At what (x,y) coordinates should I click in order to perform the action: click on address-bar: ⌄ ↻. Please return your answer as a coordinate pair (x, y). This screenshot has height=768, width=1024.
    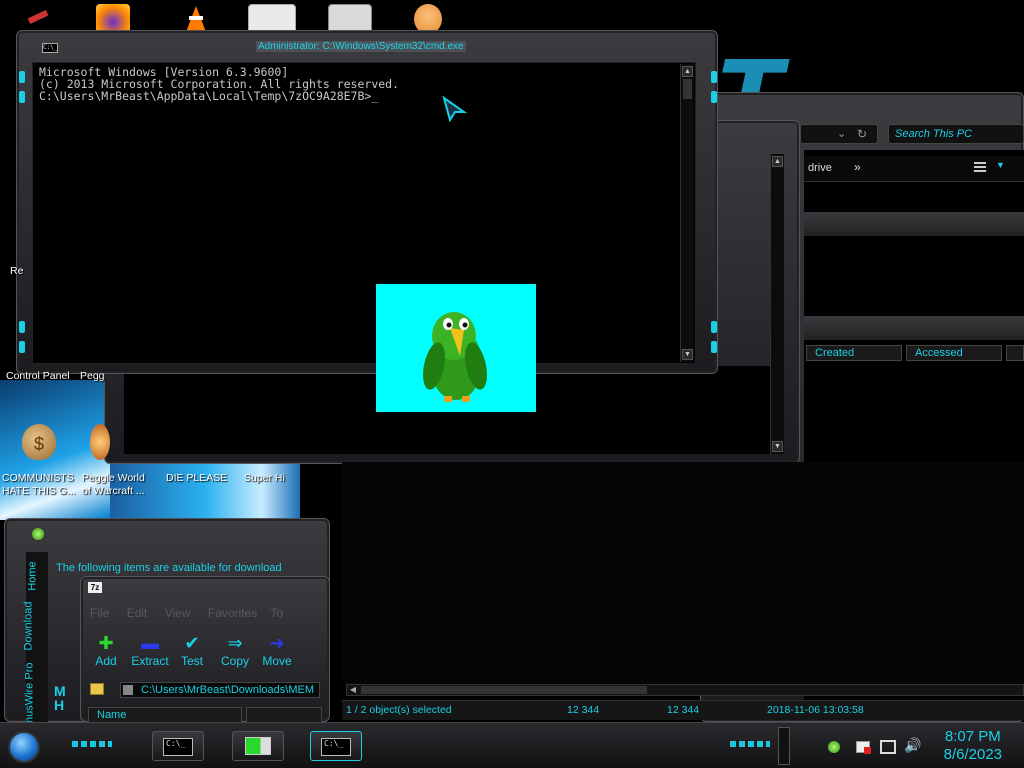
    Looking at the image, I should click on (839, 134).